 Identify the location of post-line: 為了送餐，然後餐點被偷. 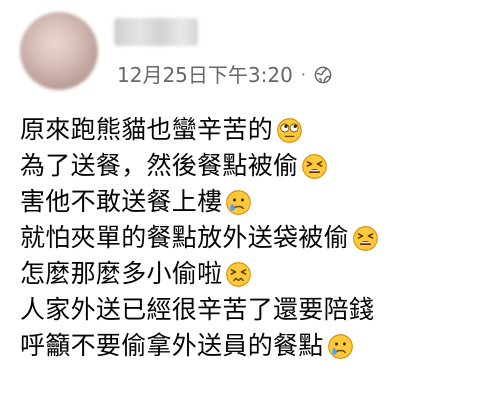
(250, 166).